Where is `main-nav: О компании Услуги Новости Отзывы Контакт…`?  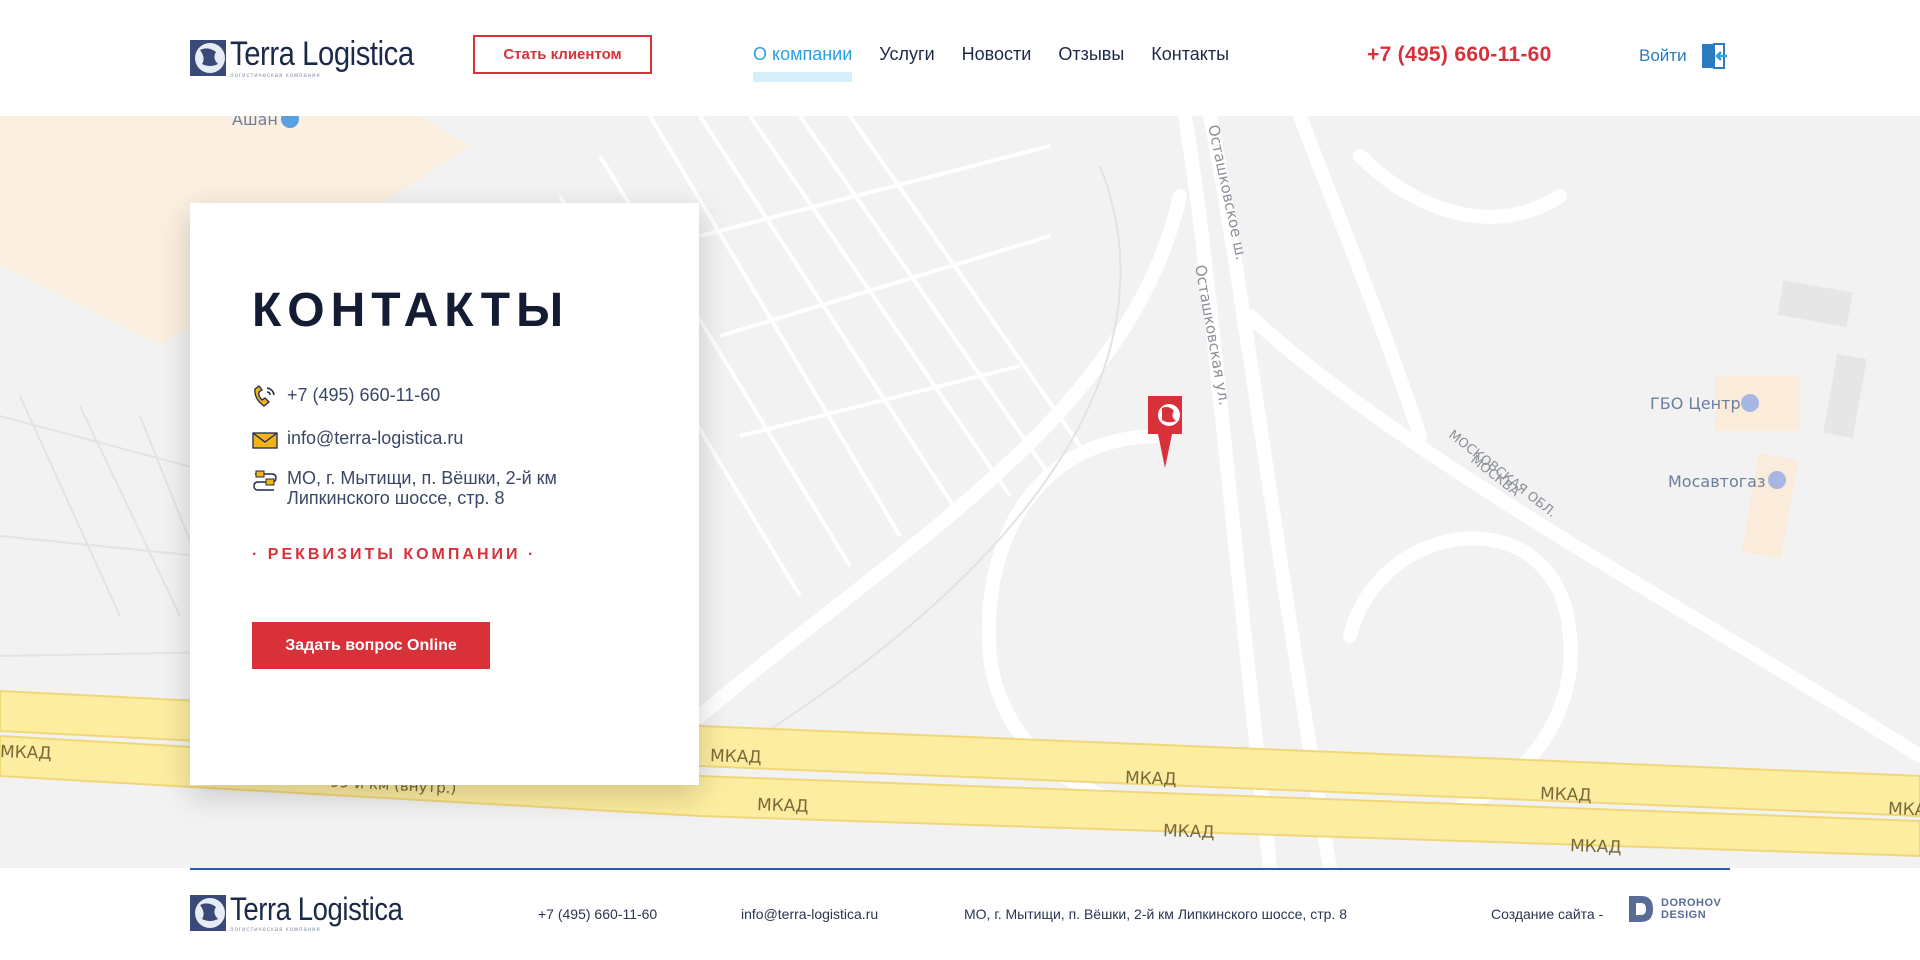
main-nav: О компании Услуги Новости Отзывы Контакт… is located at coordinates (1004, 63).